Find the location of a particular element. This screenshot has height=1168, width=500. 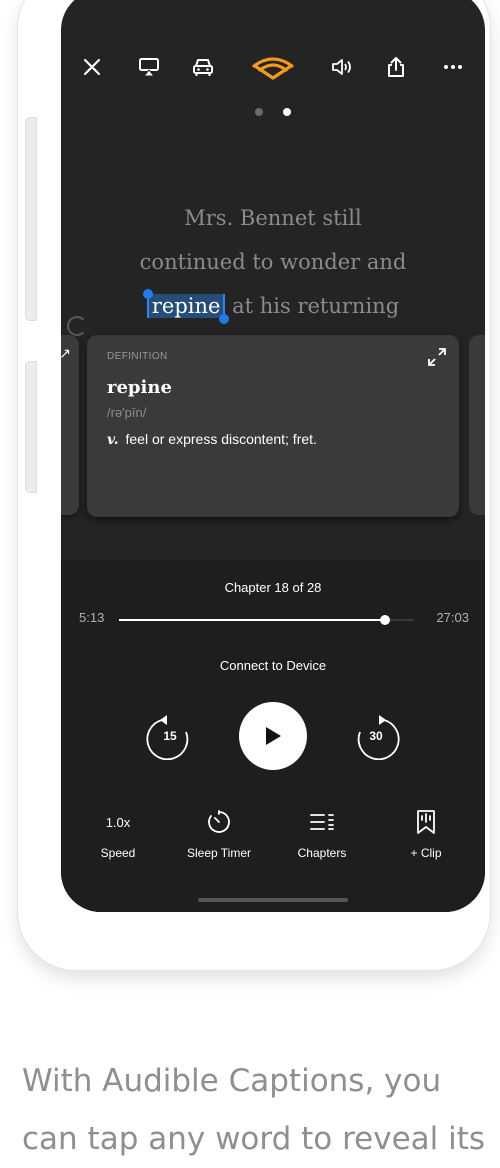

sleep-timer-control: Sleep Timer is located at coordinates (219, 834).